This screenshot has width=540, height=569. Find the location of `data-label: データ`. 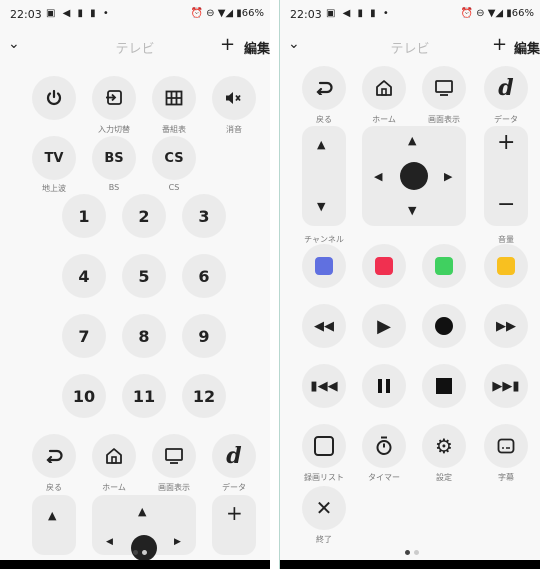

data-label: データ is located at coordinates (506, 119).